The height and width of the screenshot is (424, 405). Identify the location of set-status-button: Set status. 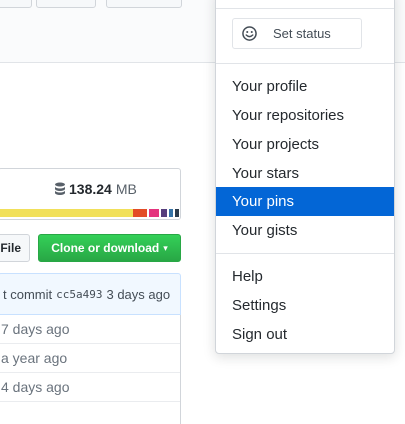
(297, 33).